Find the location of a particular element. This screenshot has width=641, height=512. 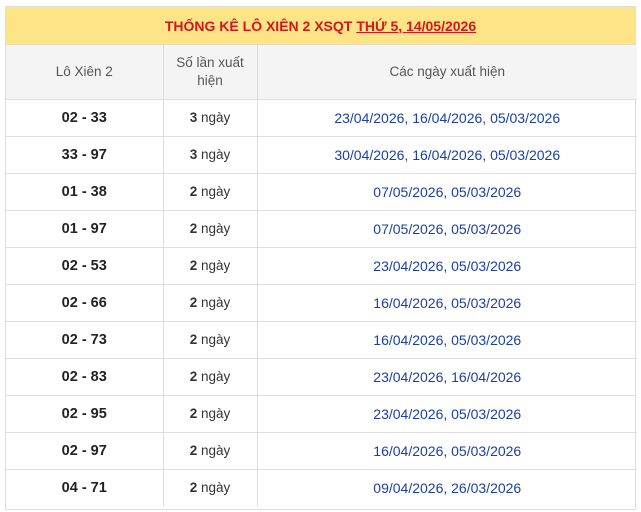

pair-cell: 02 - 95 is located at coordinates (85, 414).